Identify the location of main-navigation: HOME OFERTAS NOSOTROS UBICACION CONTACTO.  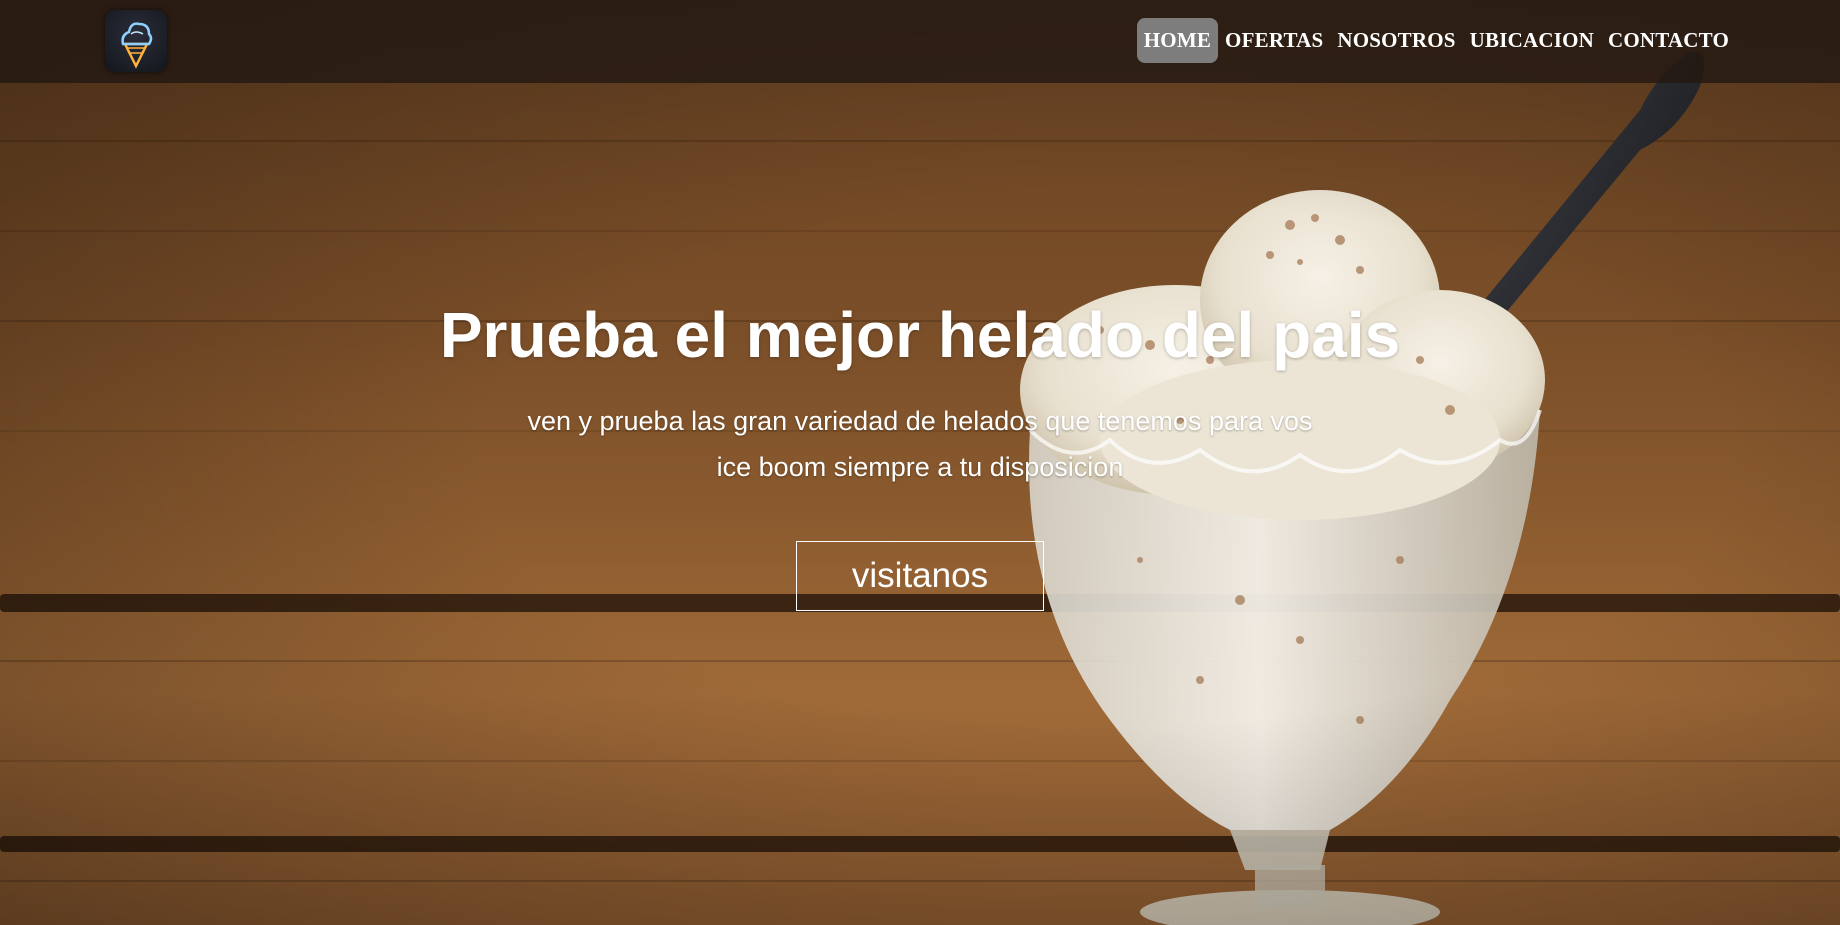
(1436, 40).